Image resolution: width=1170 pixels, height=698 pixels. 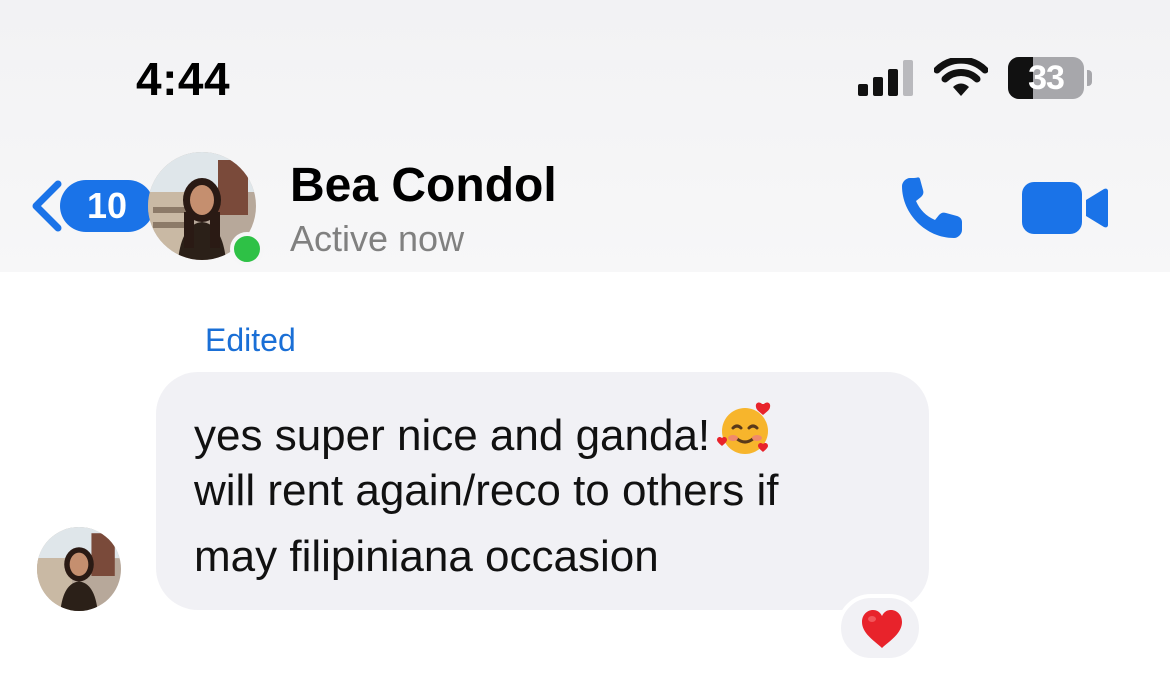 I want to click on message-line-1: yes super nice and ganda!, so click(x=484, y=430).